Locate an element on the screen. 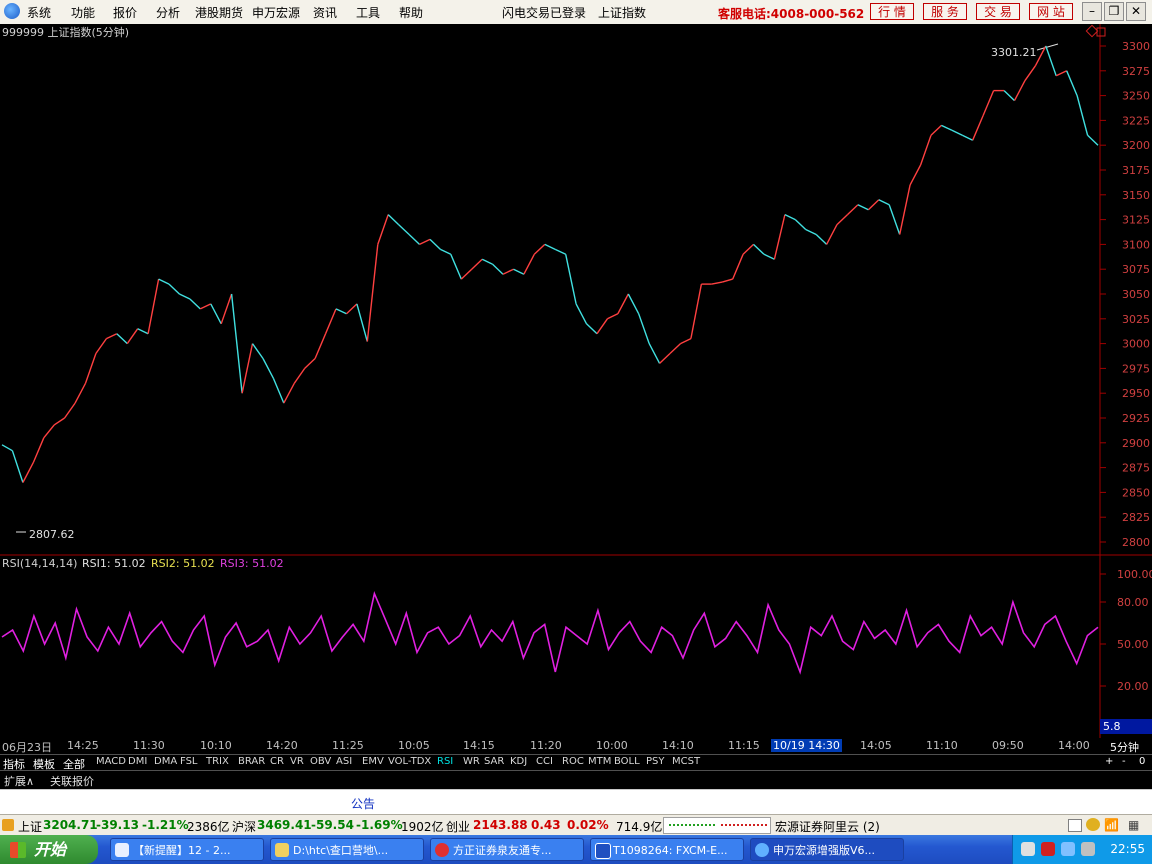 The image size is (1152, 864). website-button: 网 站 is located at coordinates (1051, 11).